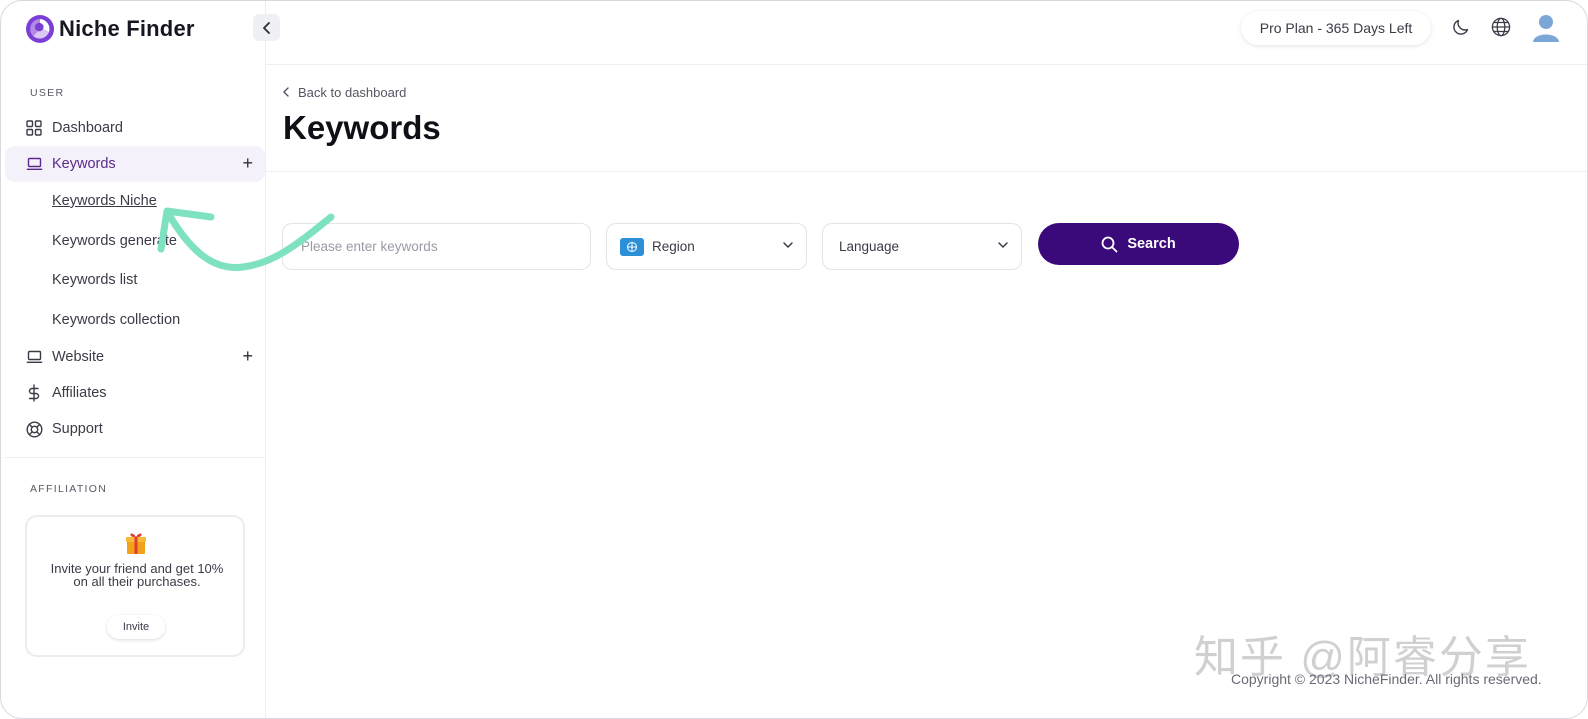 Image resolution: width=1588 pixels, height=719 pixels. What do you see at coordinates (926, 171) in the screenshot?
I see `header-divider` at bounding box center [926, 171].